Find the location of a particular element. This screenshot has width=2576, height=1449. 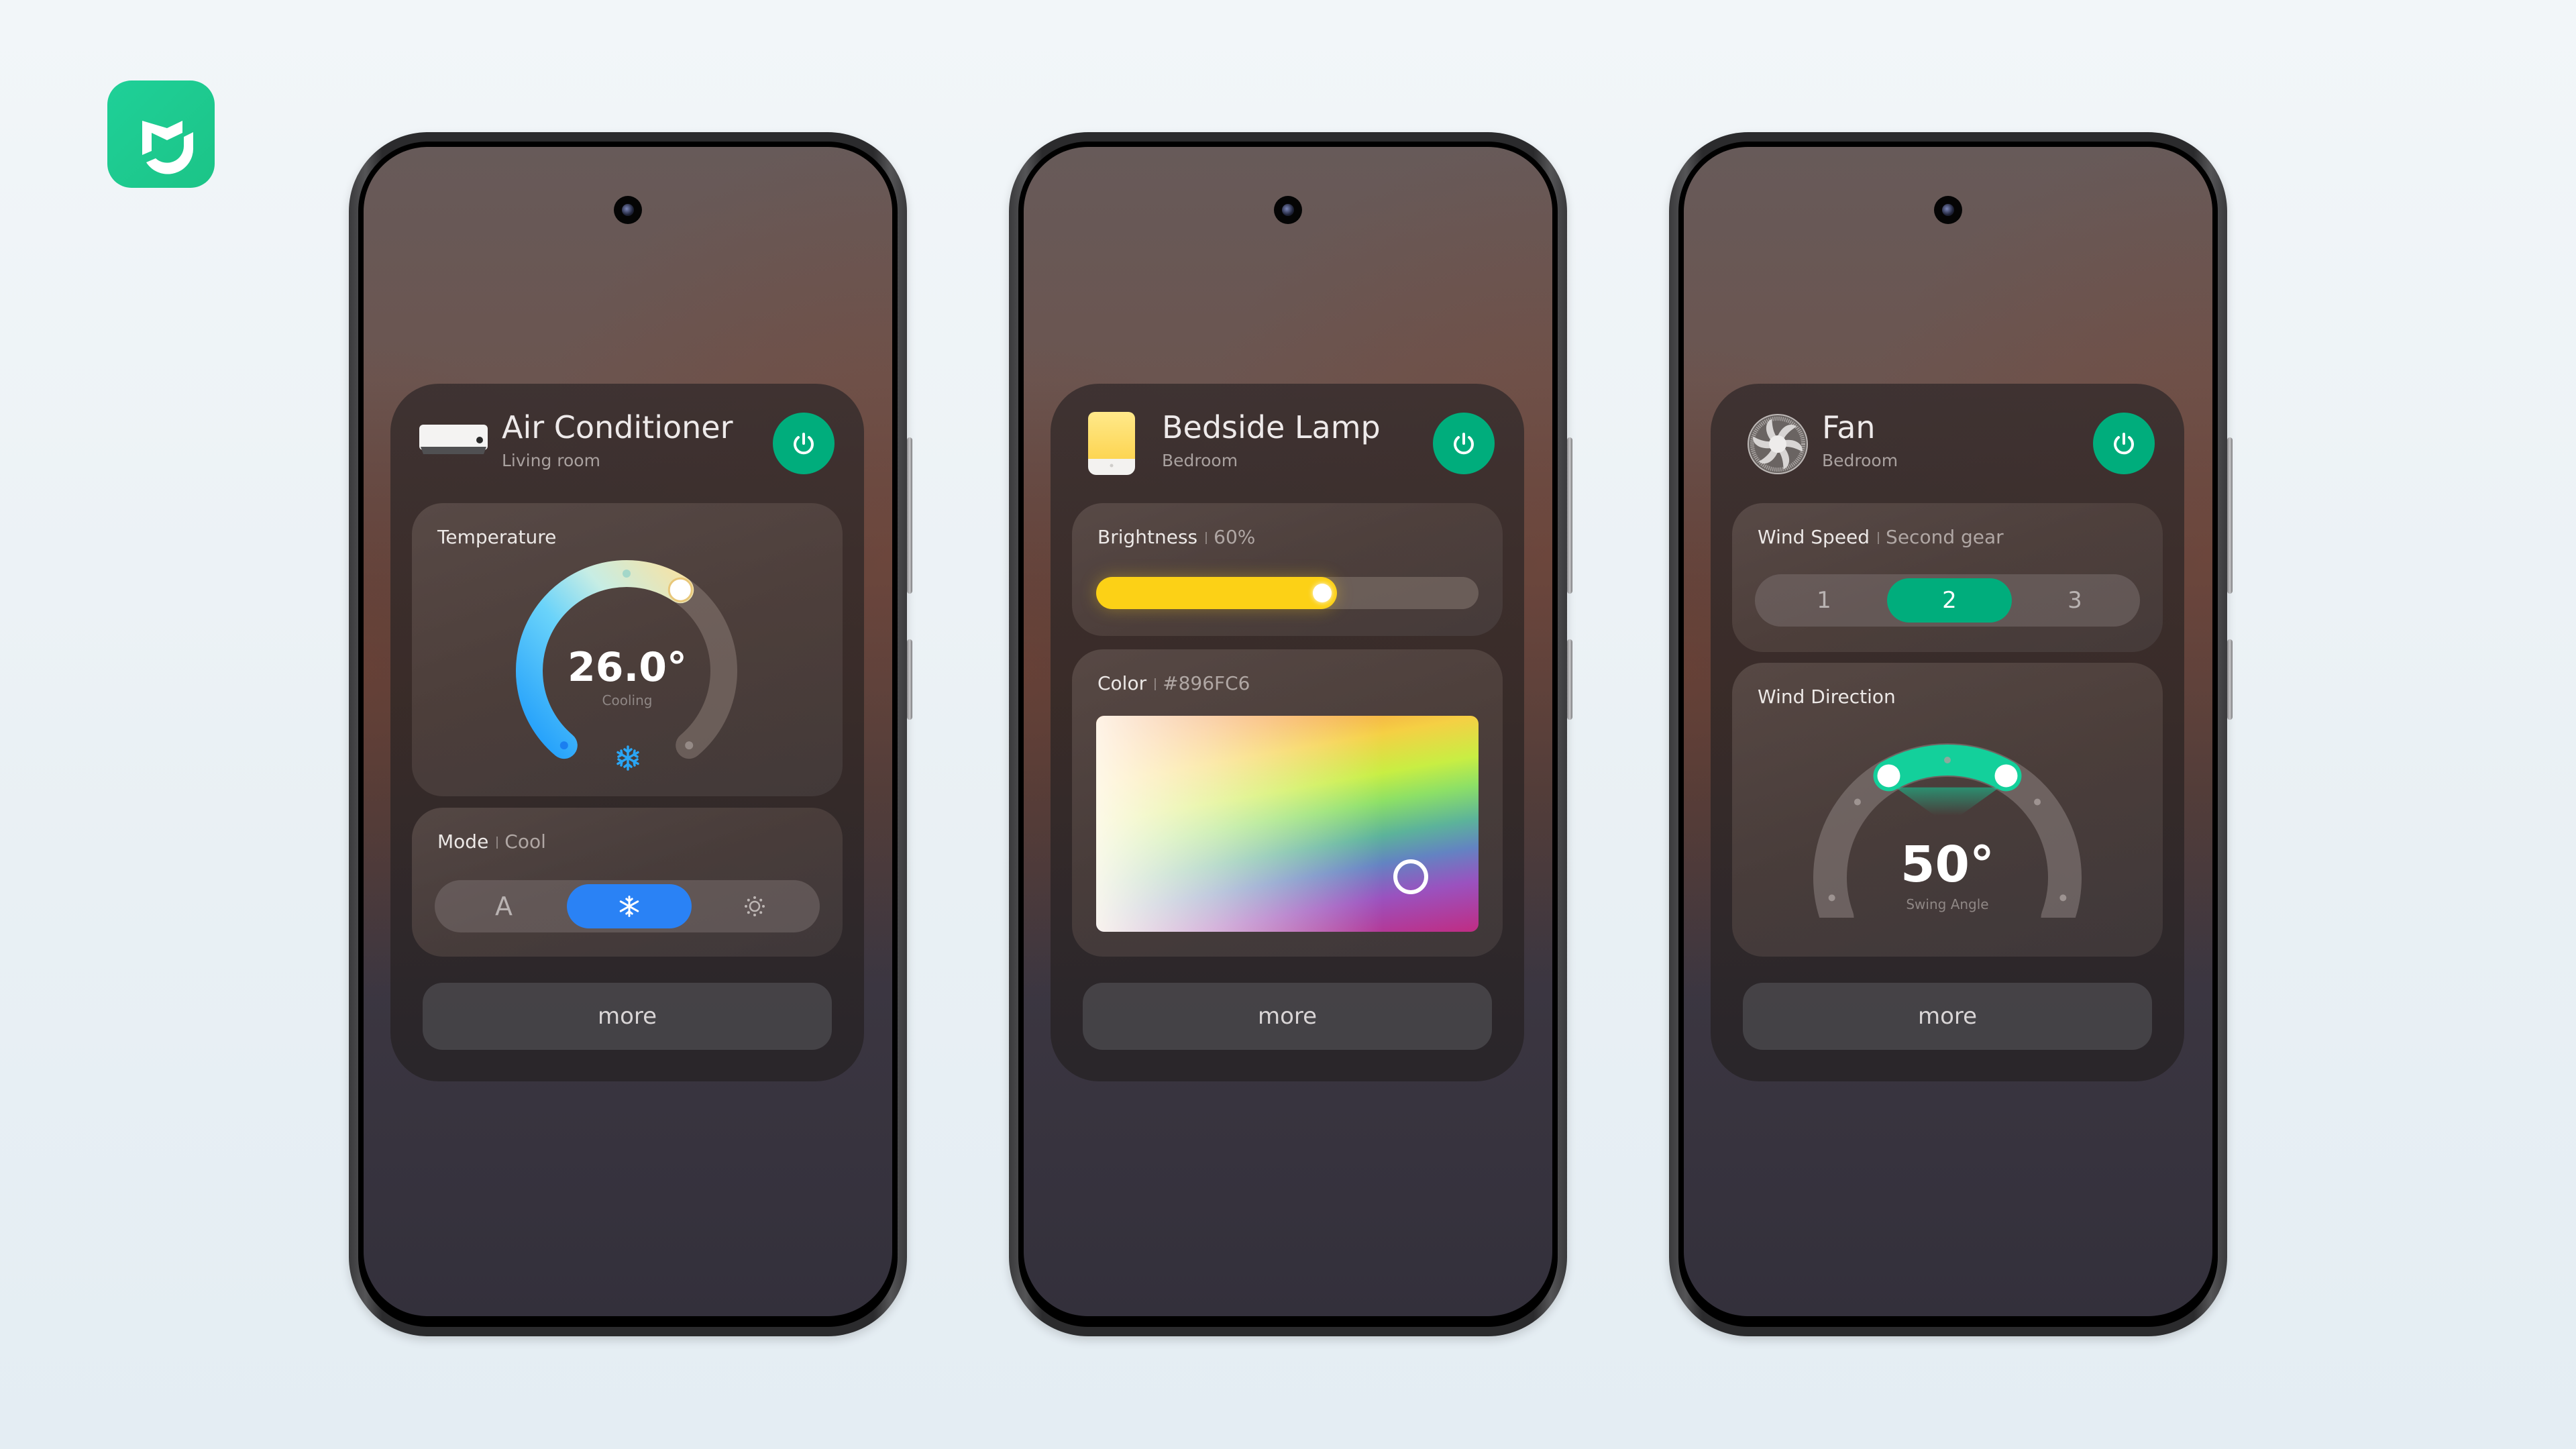

swing-angle-caption: Swing Angle is located at coordinates (1947, 904).